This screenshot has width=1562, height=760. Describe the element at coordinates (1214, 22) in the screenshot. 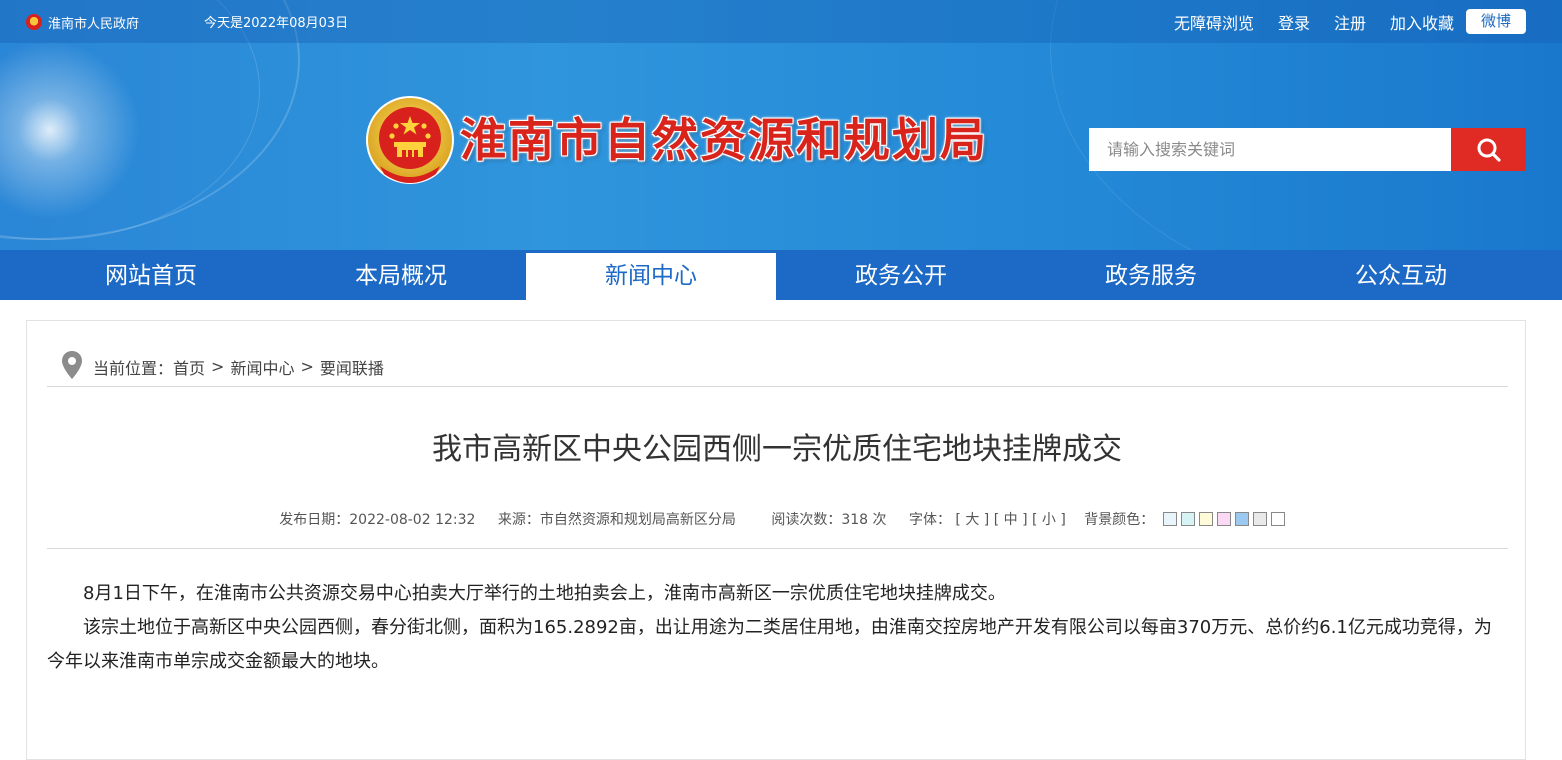

I see `accessibility-link: 无障碍浏览` at that location.